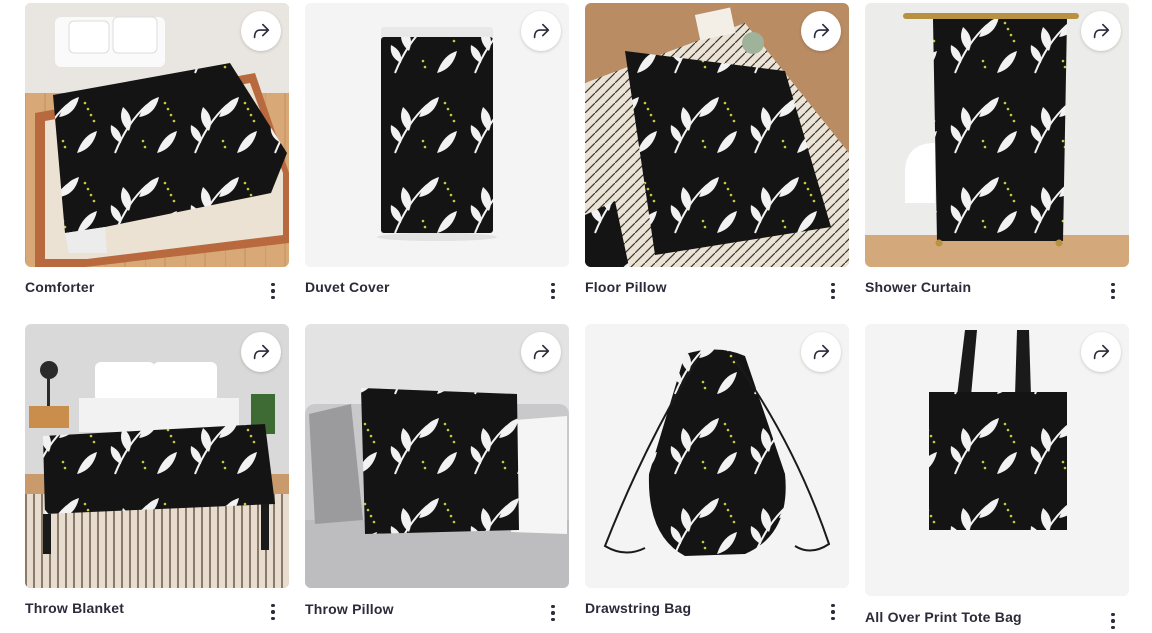 Image resolution: width=1152 pixels, height=633 pixels. I want to click on product-name: Throw Pillow, so click(349, 609).